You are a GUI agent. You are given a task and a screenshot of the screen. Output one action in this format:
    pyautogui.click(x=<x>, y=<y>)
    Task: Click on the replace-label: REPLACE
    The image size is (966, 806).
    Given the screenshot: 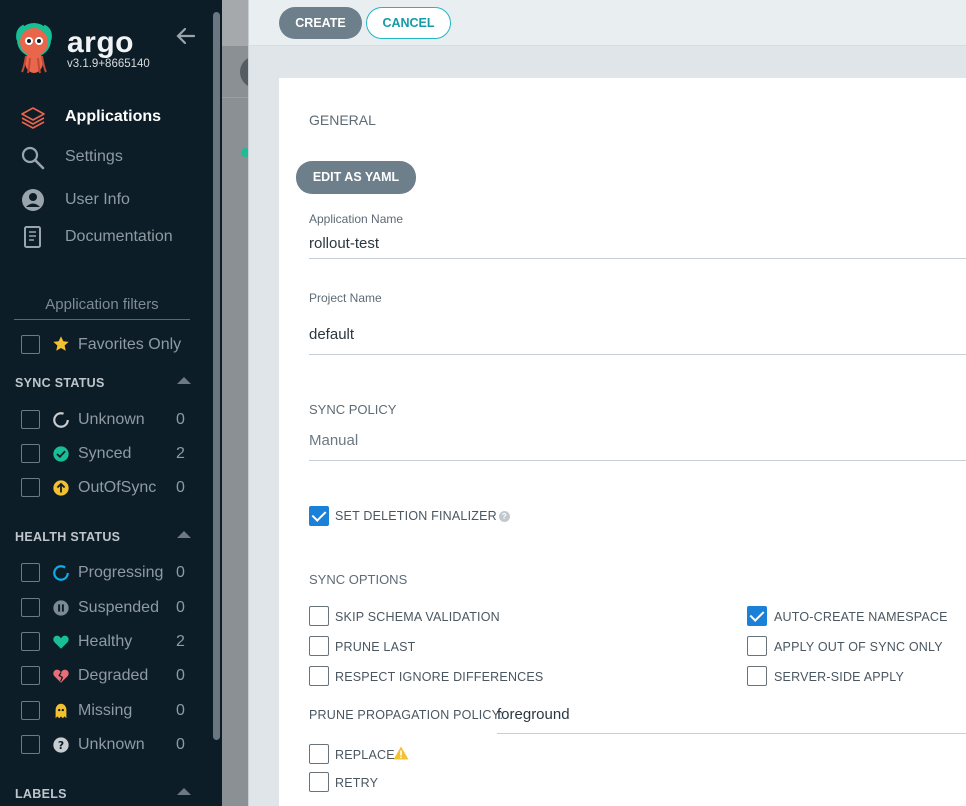 What is the action you would take?
    pyautogui.click(x=365, y=755)
    